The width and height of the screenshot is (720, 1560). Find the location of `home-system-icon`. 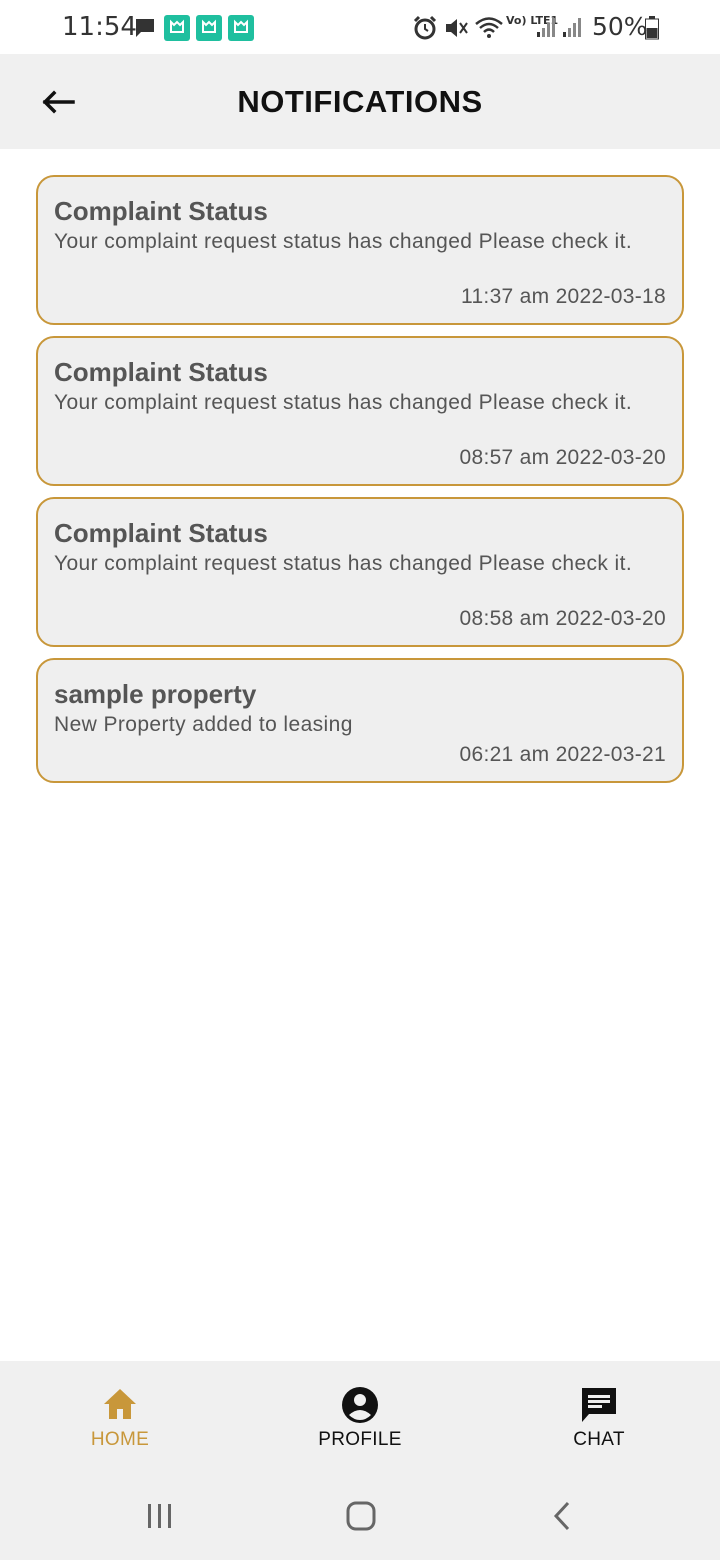

home-system-icon is located at coordinates (361, 1516).